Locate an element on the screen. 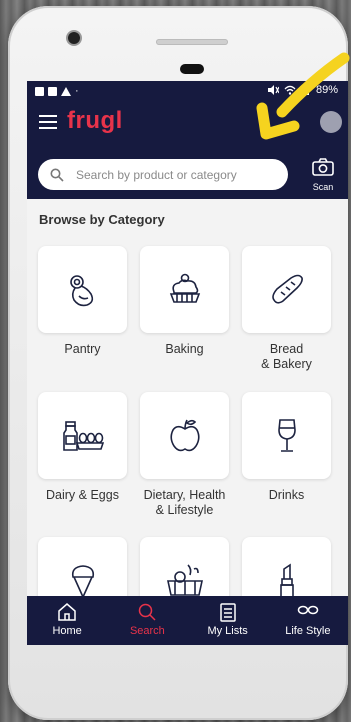 The width and height of the screenshot is (351, 722). category-bread-bakery: Bread & Bakery is located at coordinates (286, 309).